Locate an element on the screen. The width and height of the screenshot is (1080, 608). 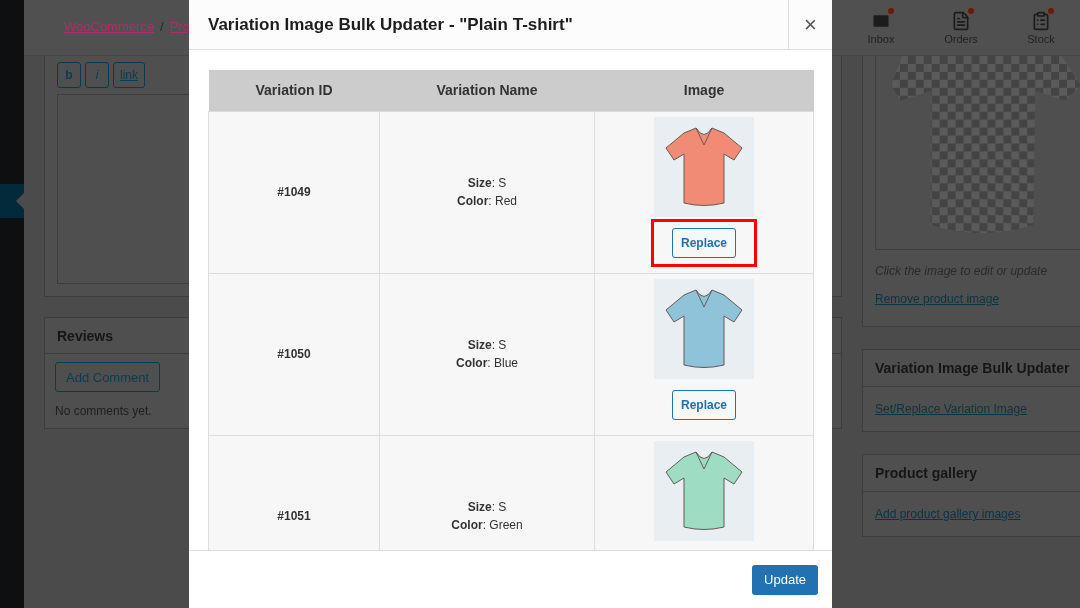
variation-id: #1051 is located at coordinates (294, 516).